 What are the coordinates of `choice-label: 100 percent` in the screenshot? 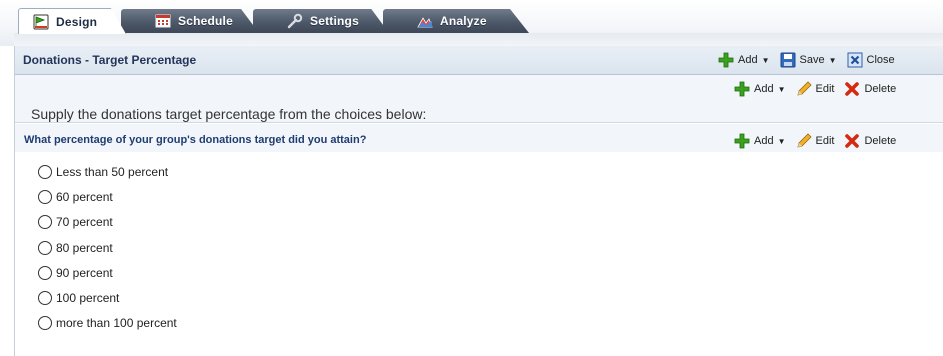 It's located at (88, 298).